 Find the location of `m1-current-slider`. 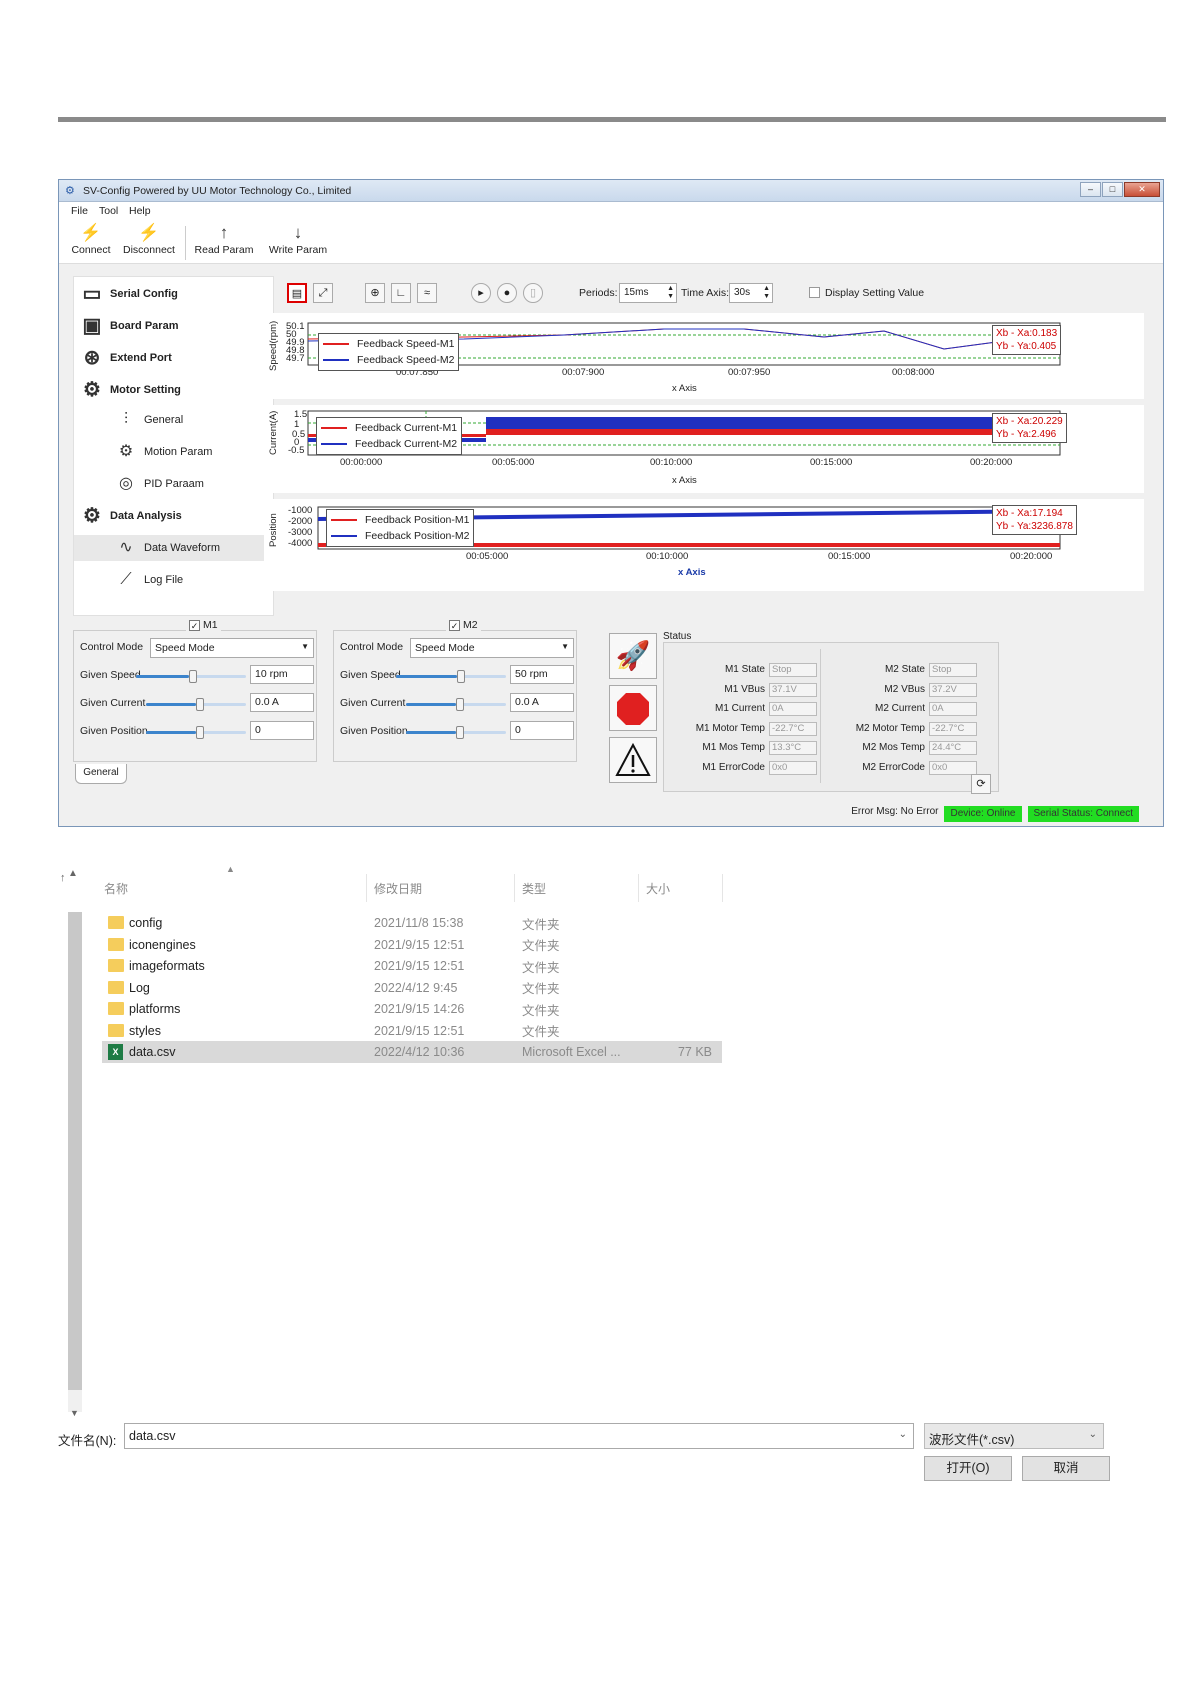

m1-current-slider is located at coordinates (196, 704).